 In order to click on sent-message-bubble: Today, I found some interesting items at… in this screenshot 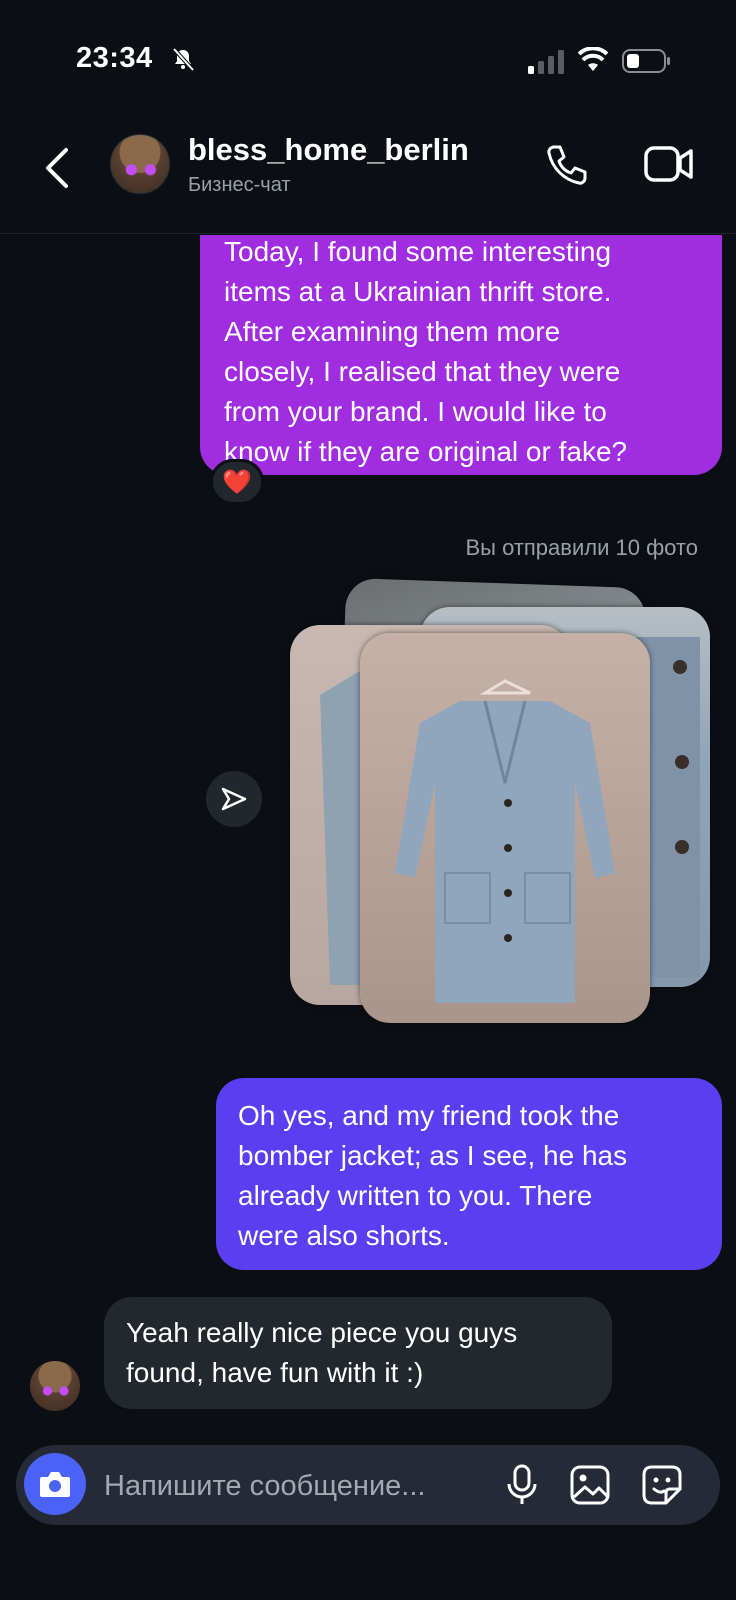, I will do `click(461, 355)`.